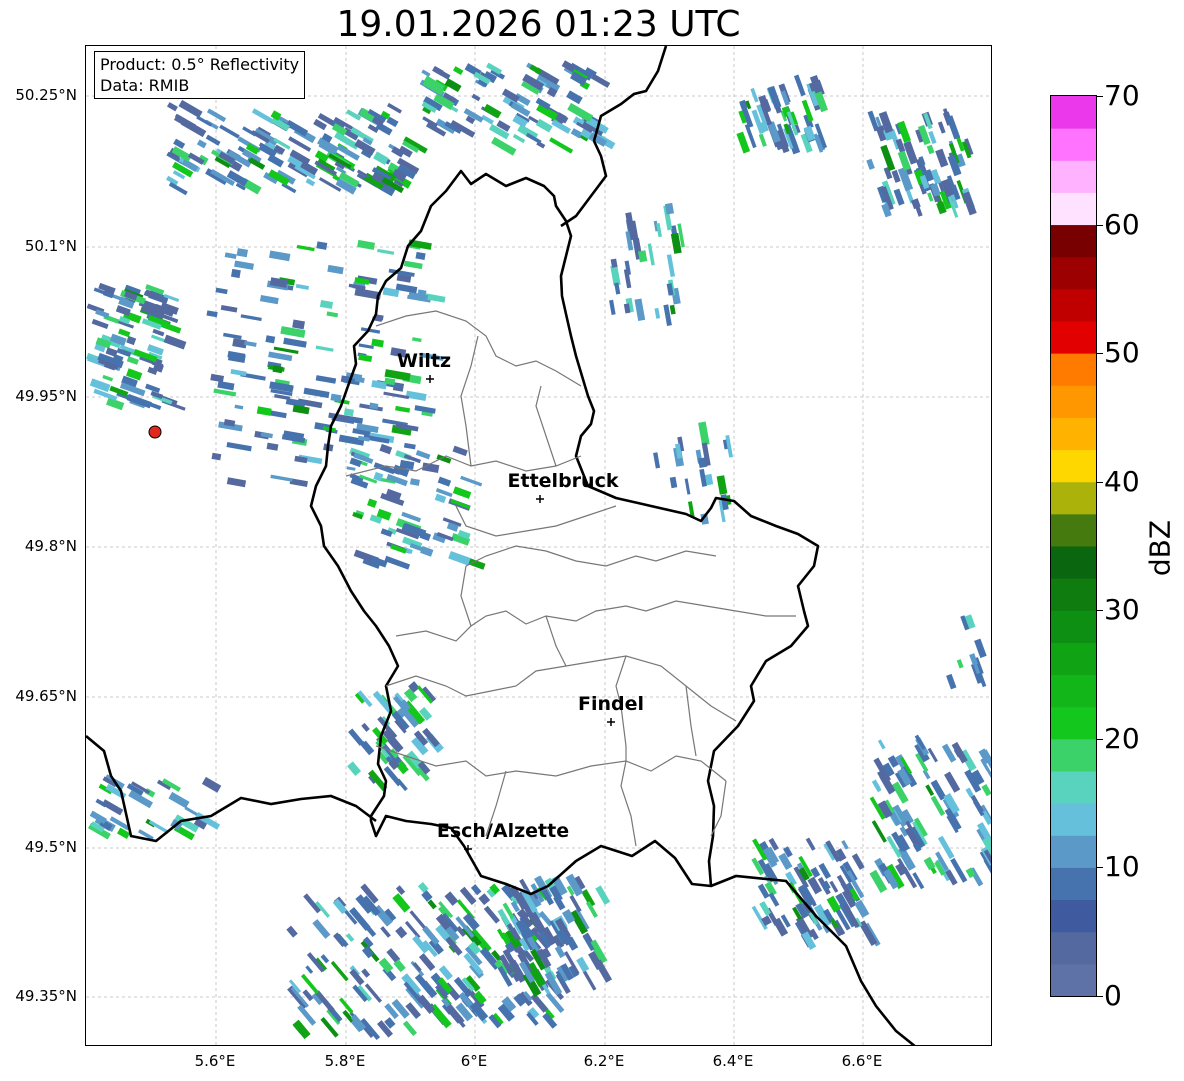  I want to click on colorbar, so click(1073, 546).